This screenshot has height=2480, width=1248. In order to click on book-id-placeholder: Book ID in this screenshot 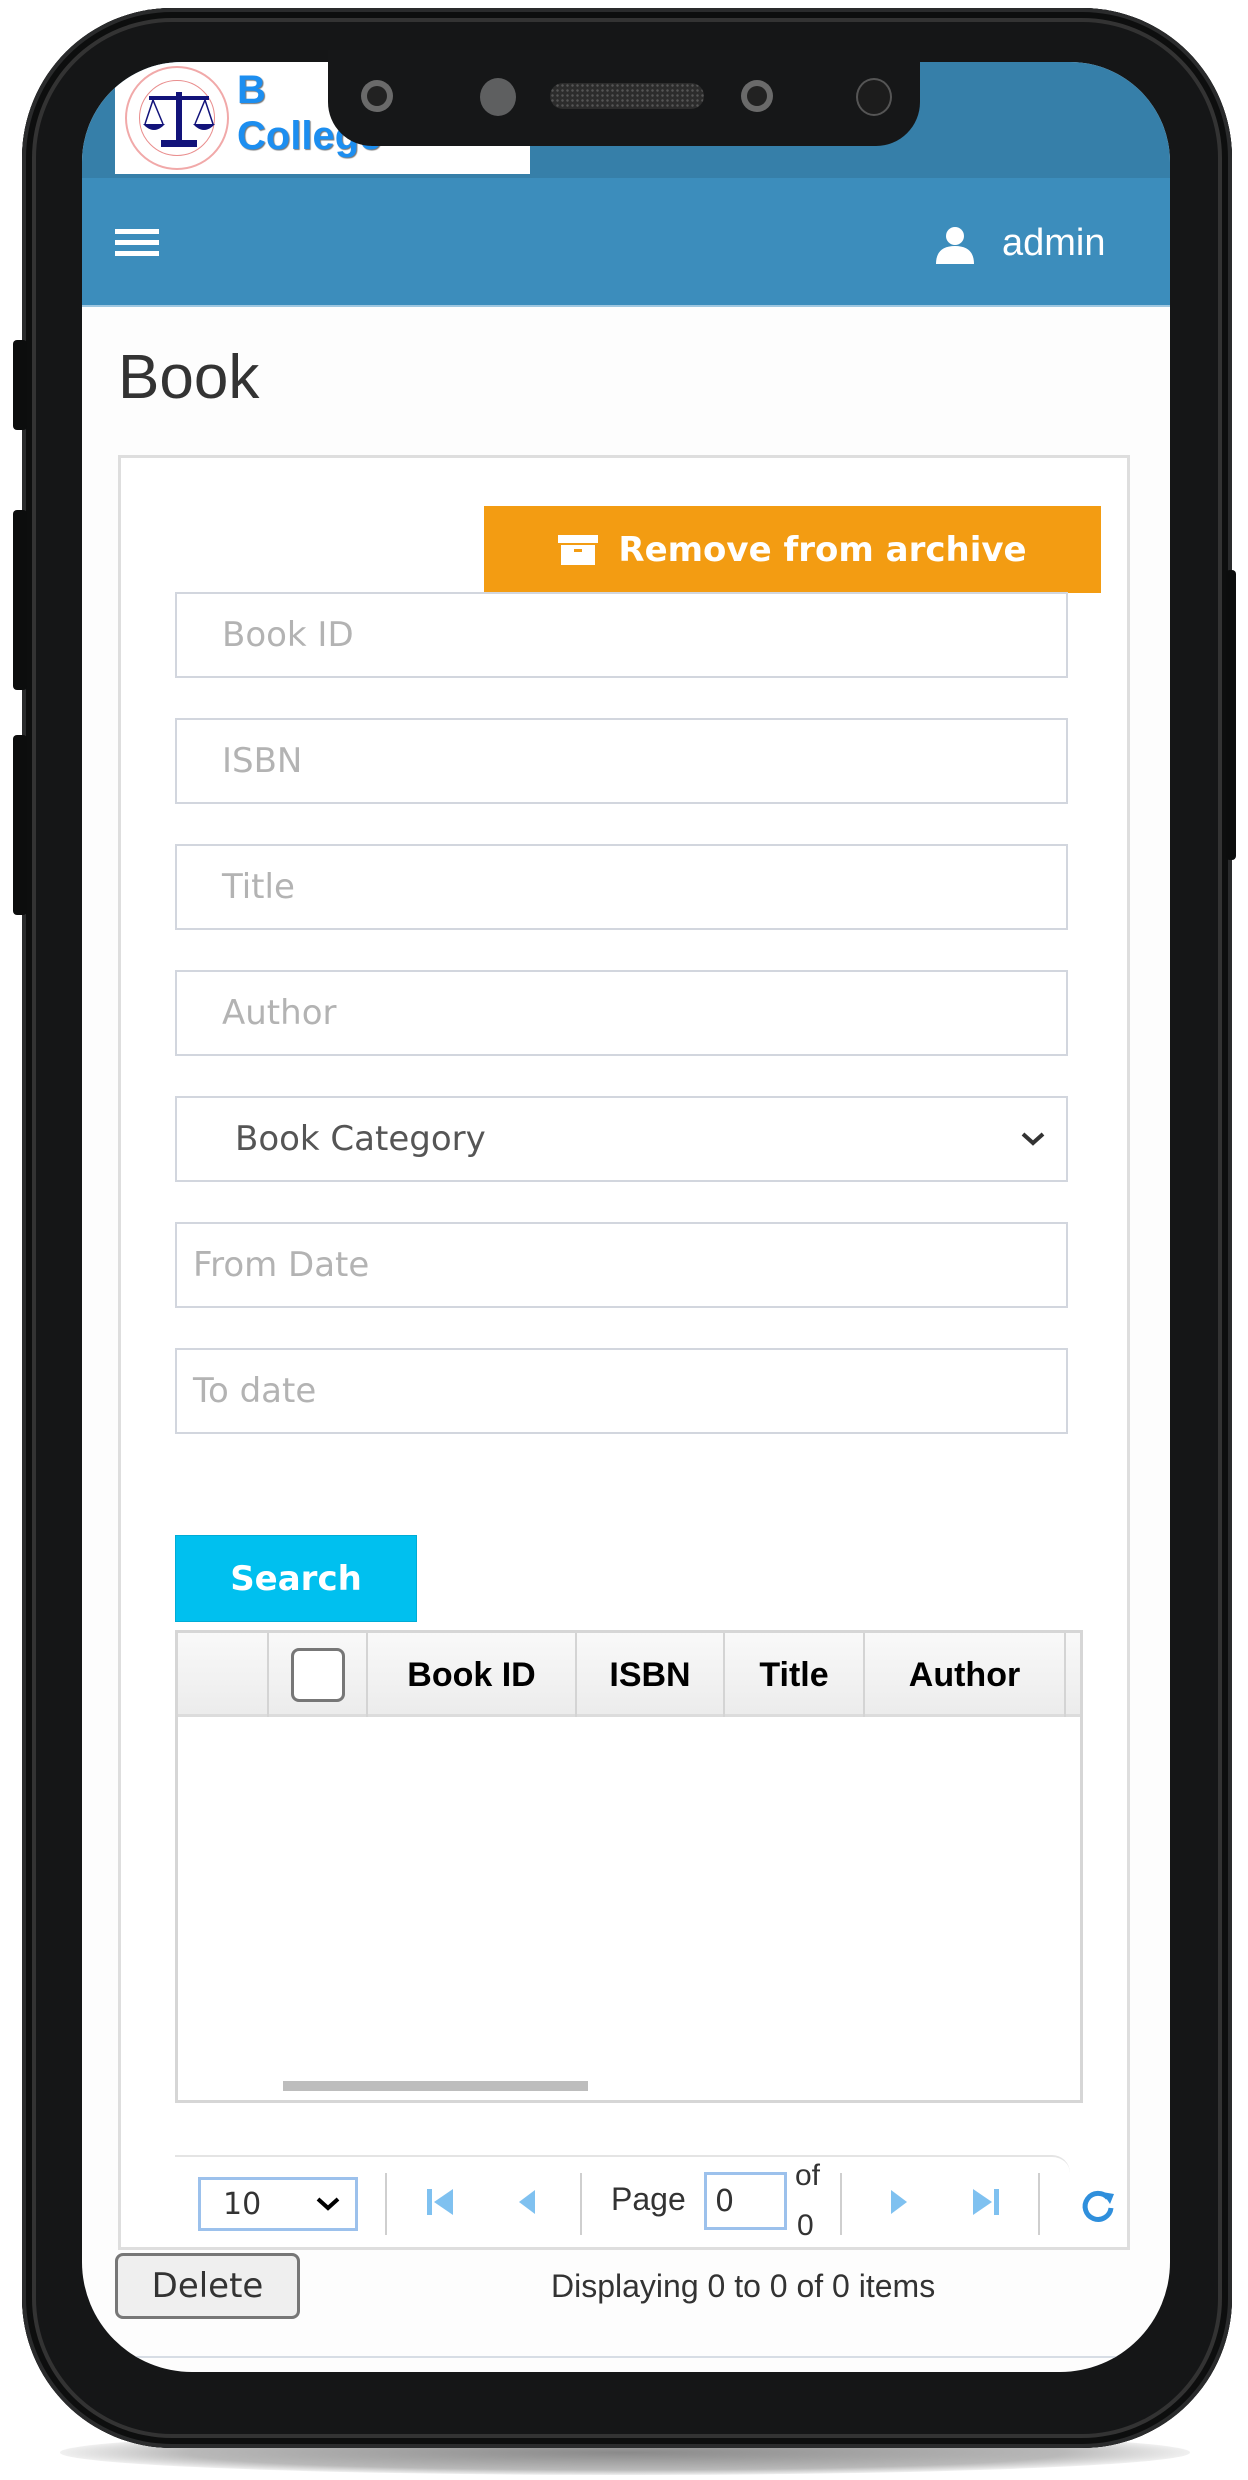, I will do `click(288, 635)`.